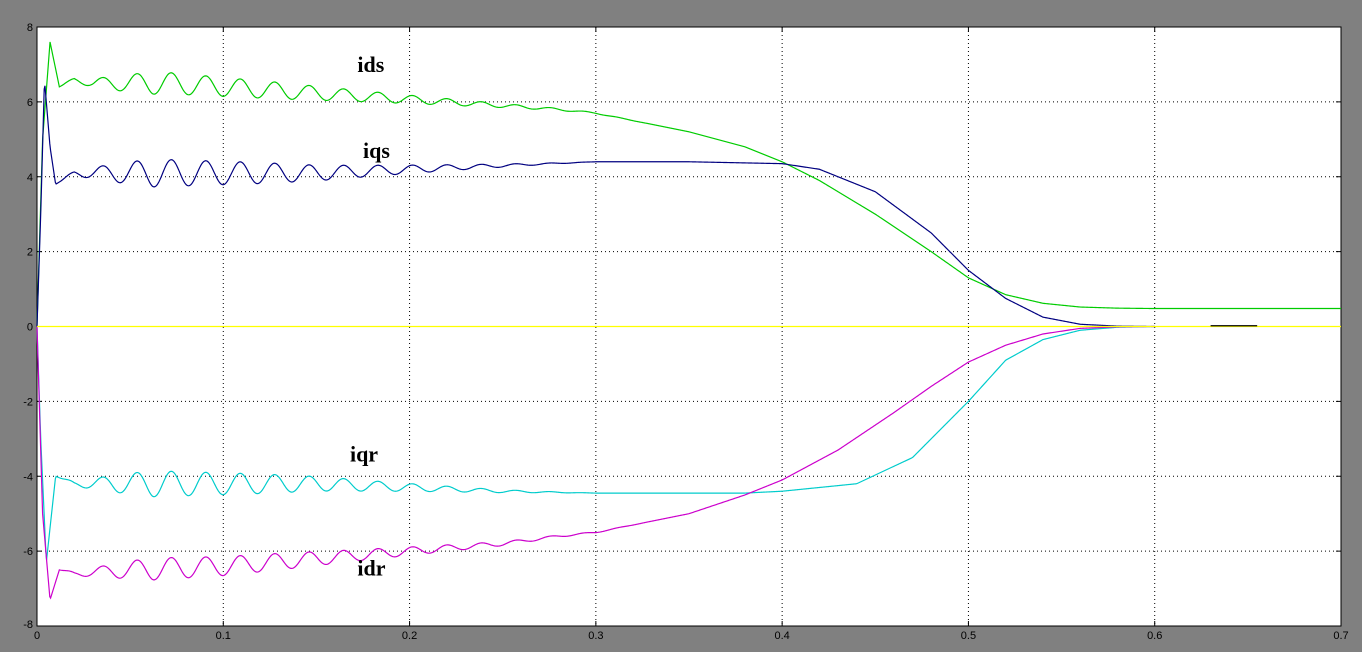 The height and width of the screenshot is (652, 1362). I want to click on y-tick-label: 2, so click(30, 253).